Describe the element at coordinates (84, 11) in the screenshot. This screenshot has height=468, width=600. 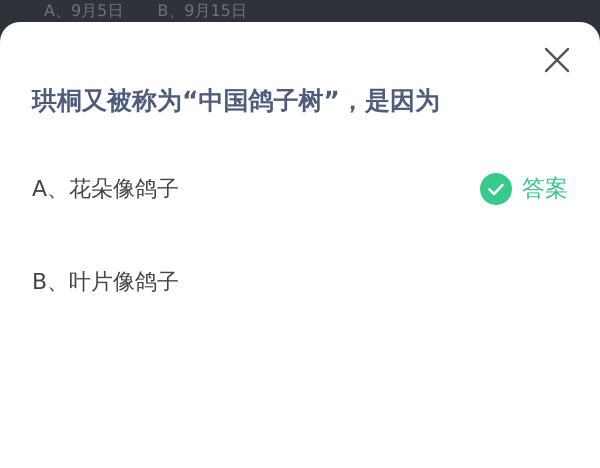
I see `option-text: A、9月5日` at that location.